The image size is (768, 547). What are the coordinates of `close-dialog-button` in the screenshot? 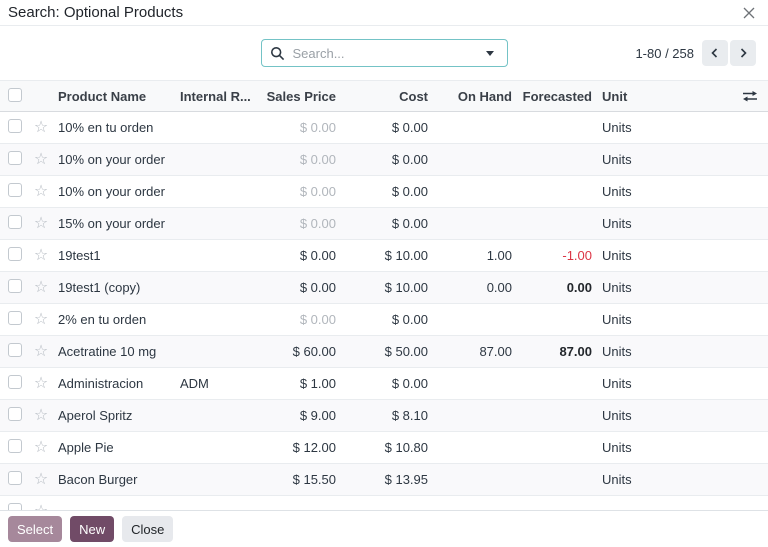 It's located at (749, 13).